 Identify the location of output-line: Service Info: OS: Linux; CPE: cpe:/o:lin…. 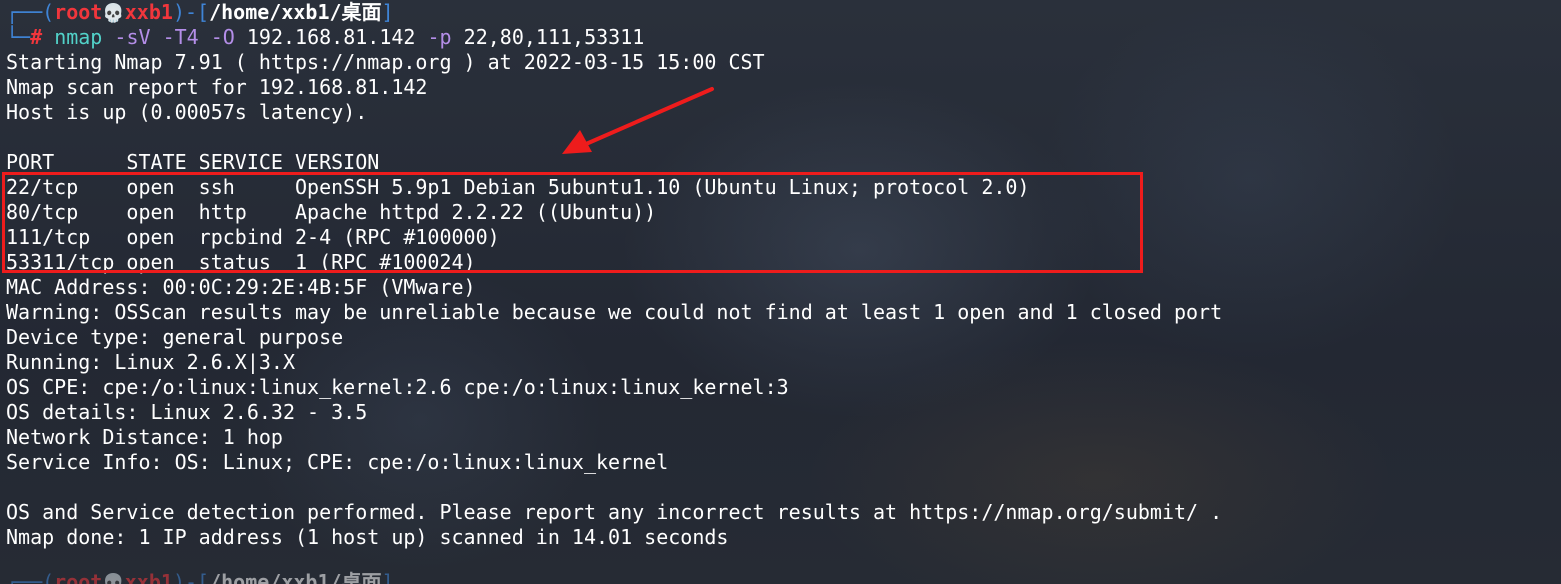
(337, 462).